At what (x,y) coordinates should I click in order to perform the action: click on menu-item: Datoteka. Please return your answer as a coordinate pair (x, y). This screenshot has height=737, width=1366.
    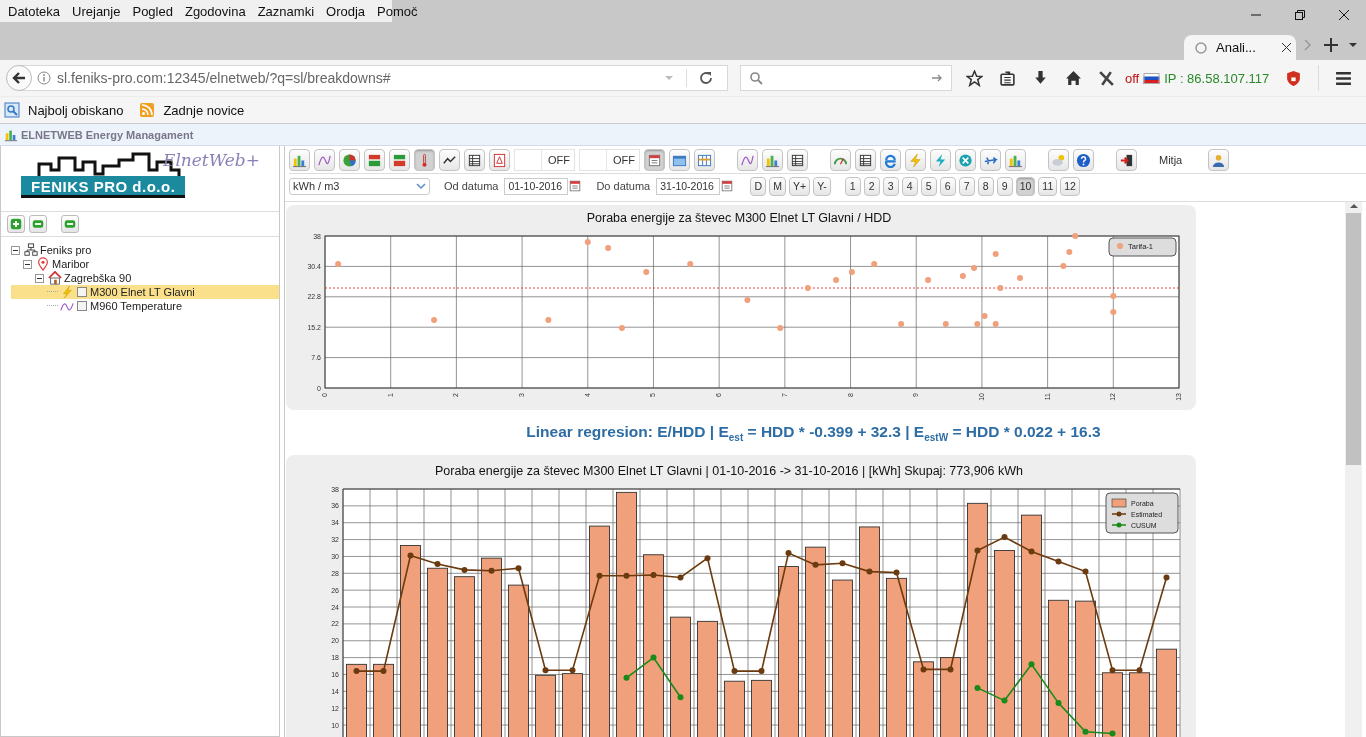
    Looking at the image, I should click on (34, 11).